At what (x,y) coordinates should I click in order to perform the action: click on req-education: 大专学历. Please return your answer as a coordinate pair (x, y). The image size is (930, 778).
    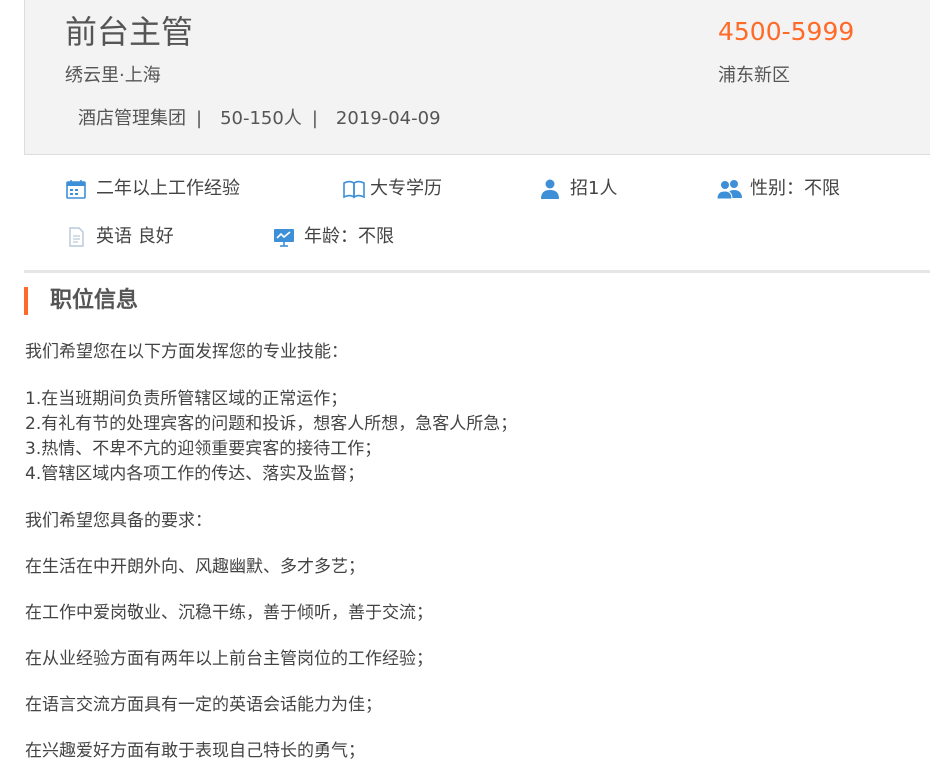
    Looking at the image, I should click on (392, 189).